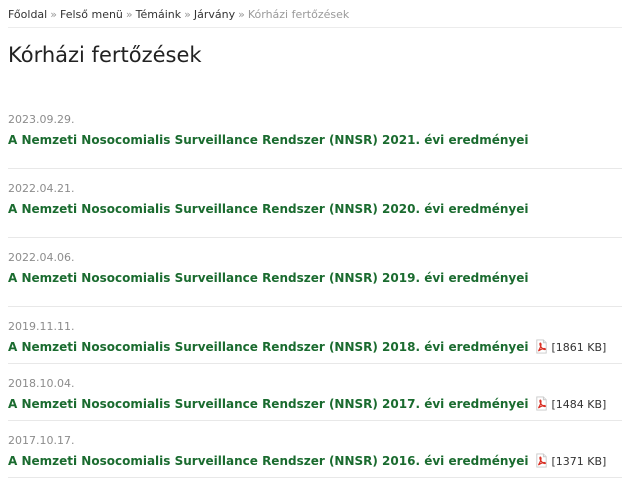 The image size is (622, 492). What do you see at coordinates (579, 404) in the screenshot?
I see `file-size: [1484 KB]` at bounding box center [579, 404].